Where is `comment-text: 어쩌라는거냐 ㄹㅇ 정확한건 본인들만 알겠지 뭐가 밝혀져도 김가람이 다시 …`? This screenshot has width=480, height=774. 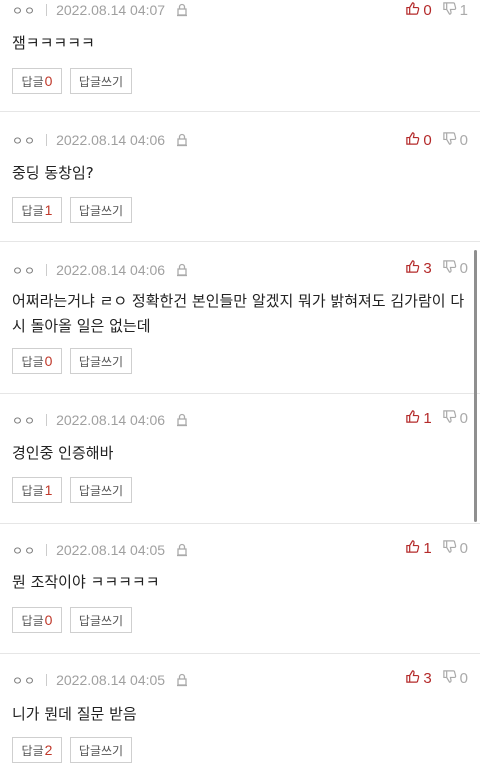 comment-text: 어쩌라는거냐 ㄹㅇ 정확한건 본인들만 알겠지 뭐가 밝혀져도 김가람이 다시 … is located at coordinates (238, 313).